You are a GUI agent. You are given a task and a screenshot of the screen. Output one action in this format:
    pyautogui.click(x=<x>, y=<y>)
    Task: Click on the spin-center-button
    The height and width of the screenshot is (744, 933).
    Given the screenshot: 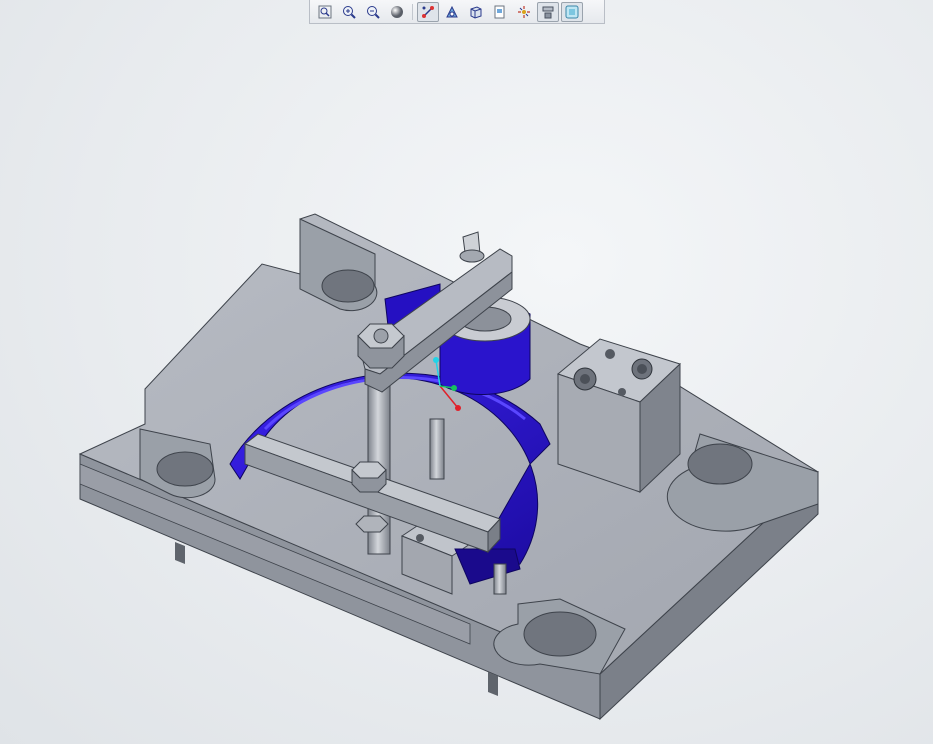 What is the action you would take?
    pyautogui.click(x=524, y=12)
    